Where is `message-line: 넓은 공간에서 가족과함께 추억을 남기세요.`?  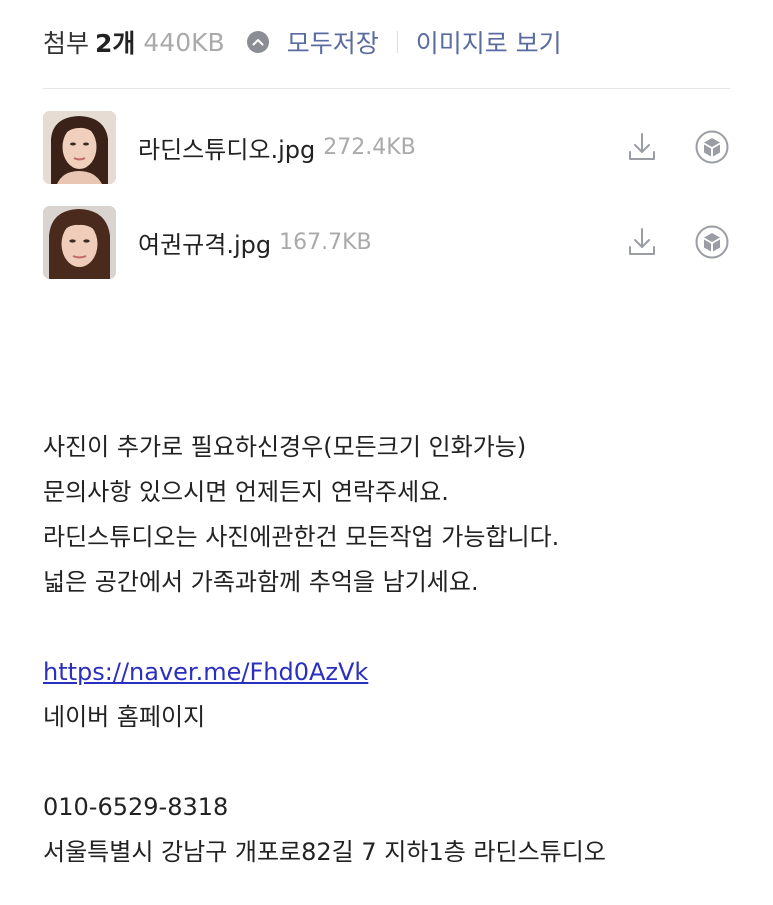
message-line: 넓은 공간에서 가족과함께 추억을 남기세요. is located at coordinates (261, 582).